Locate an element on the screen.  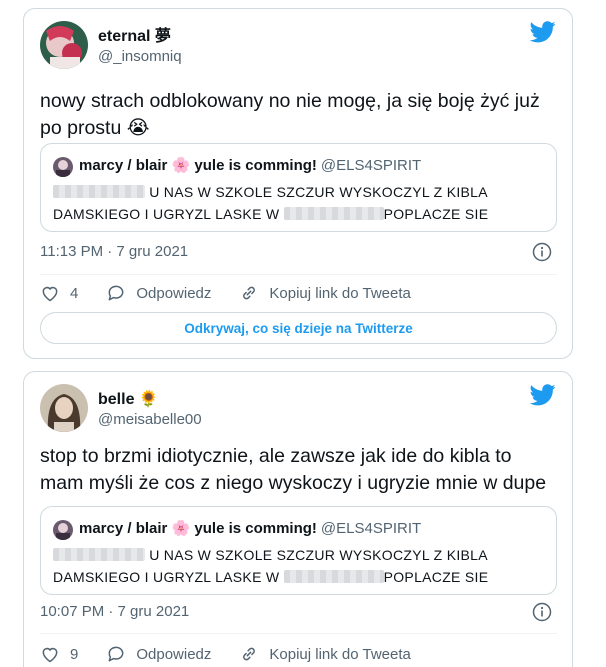
action-bar: 9 Odpowiedz Kopiuj link do Tweeta is located at coordinates (239, 654).